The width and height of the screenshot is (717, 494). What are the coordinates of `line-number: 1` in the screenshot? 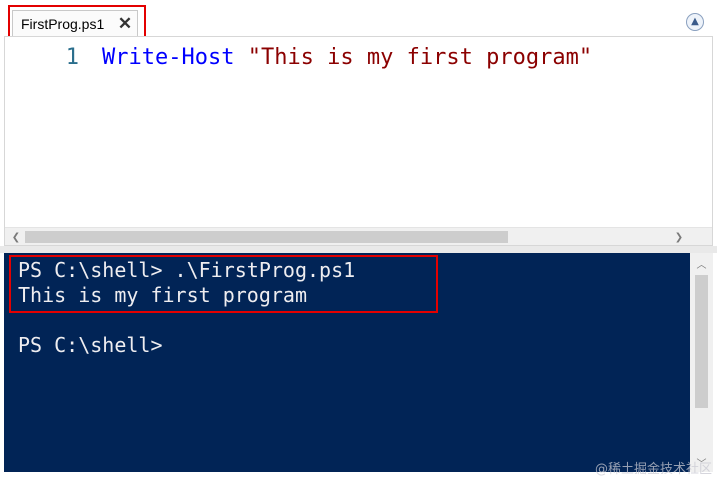 It's located at (72, 57).